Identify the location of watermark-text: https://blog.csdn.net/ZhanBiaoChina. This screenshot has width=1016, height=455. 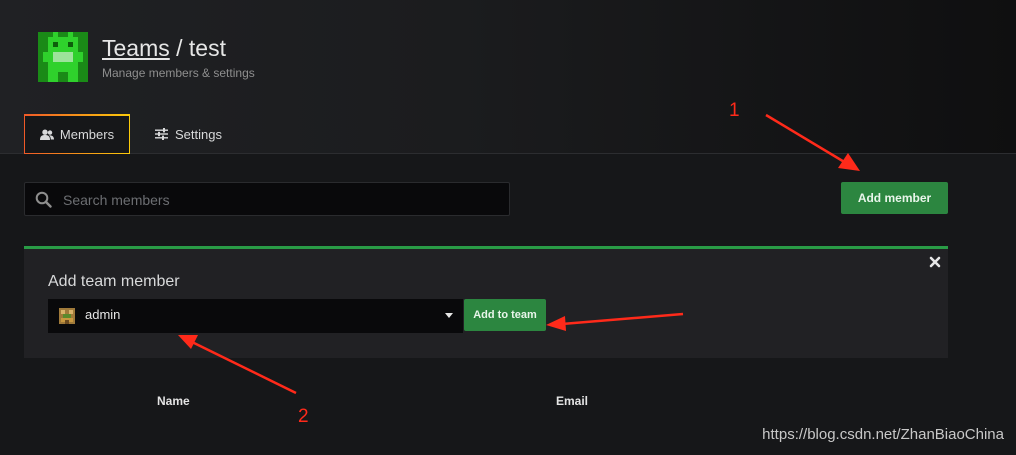
(883, 434).